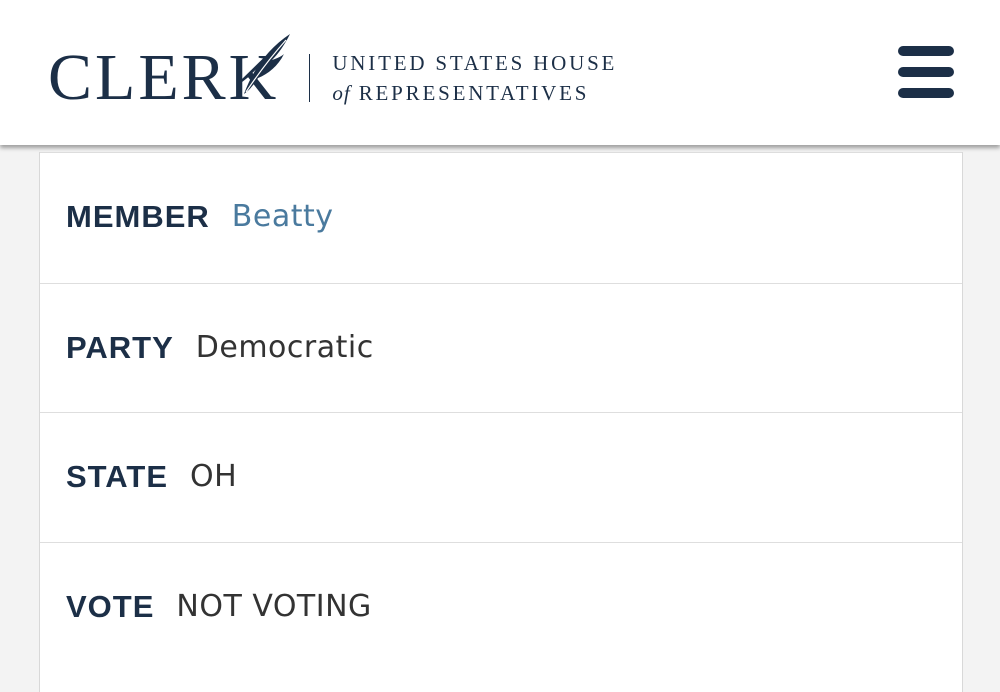 This screenshot has height=692, width=1000. Describe the element at coordinates (274, 606) in the screenshot. I see `vote-value: NOT VOTING` at that location.